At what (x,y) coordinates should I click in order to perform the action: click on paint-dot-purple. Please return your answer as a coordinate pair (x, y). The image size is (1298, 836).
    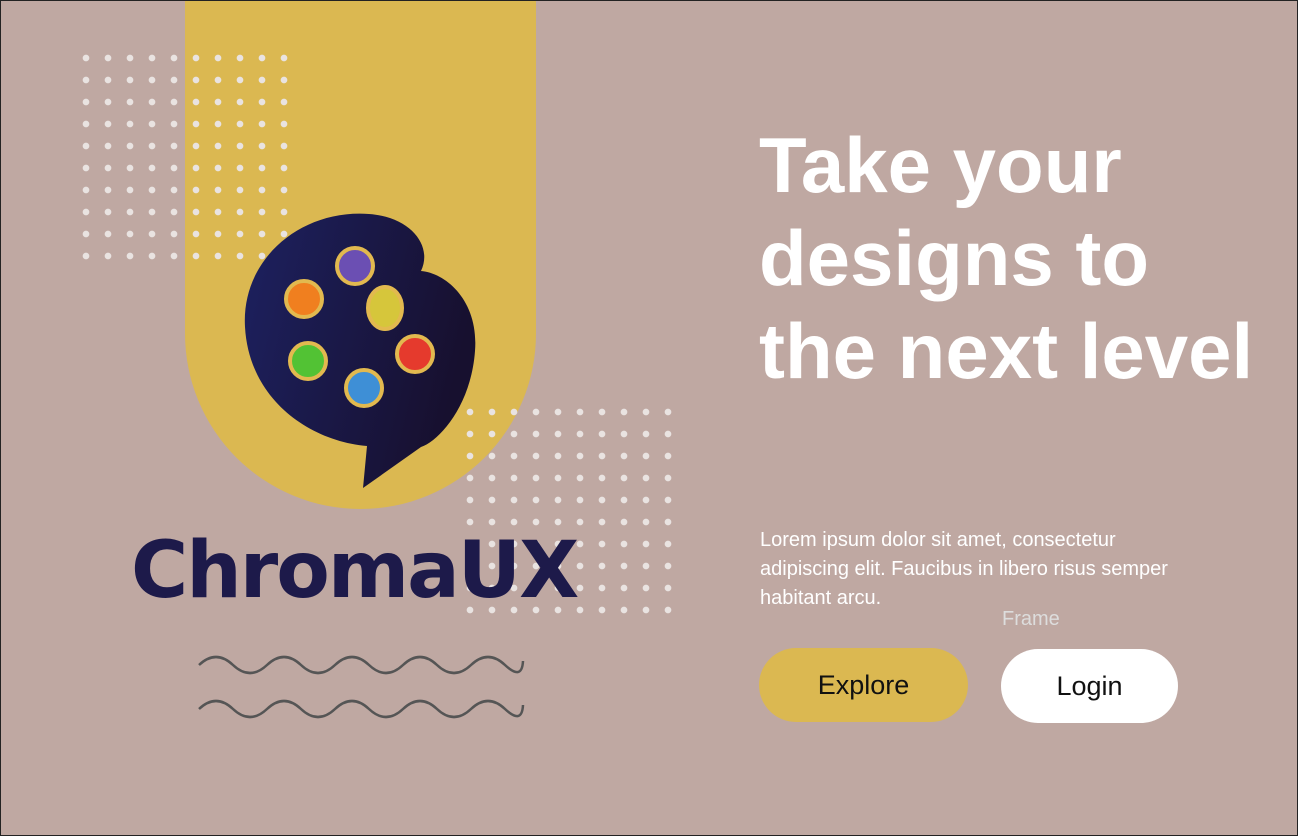
    Looking at the image, I should click on (355, 266).